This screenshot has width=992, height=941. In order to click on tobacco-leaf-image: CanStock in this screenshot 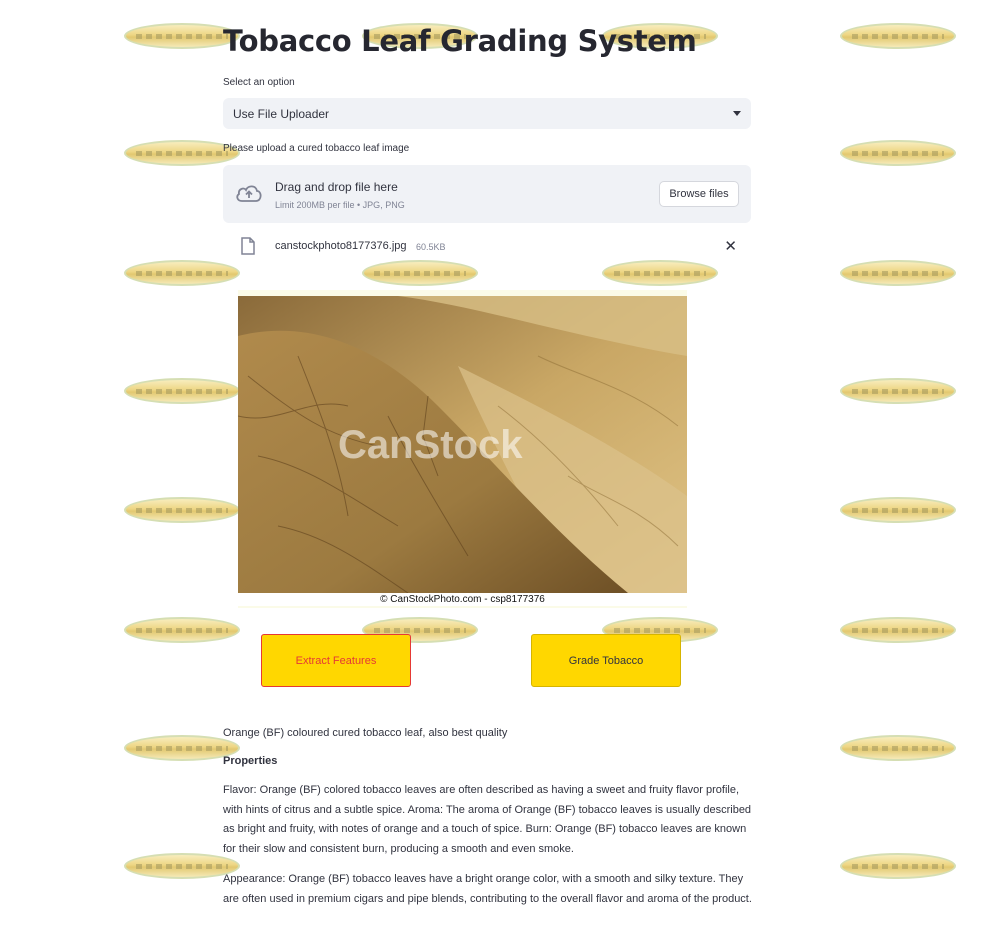, I will do `click(462, 444)`.